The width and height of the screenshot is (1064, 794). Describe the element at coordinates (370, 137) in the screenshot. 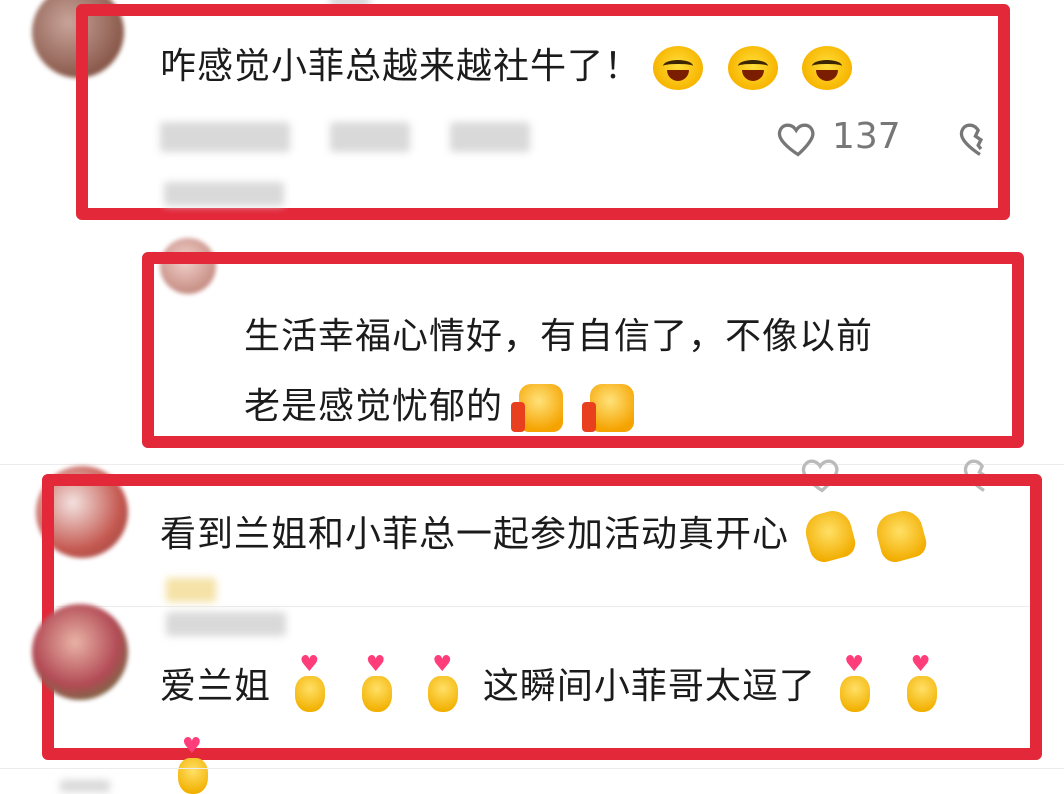

I see `location-blurred` at that location.